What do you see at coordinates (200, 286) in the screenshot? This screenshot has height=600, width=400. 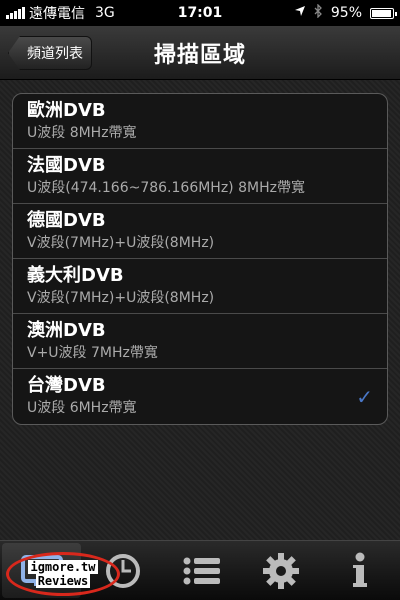 I see `region-row-italy: 義大利DVB V波段(7MHz)+U波段(8MHz)` at bounding box center [200, 286].